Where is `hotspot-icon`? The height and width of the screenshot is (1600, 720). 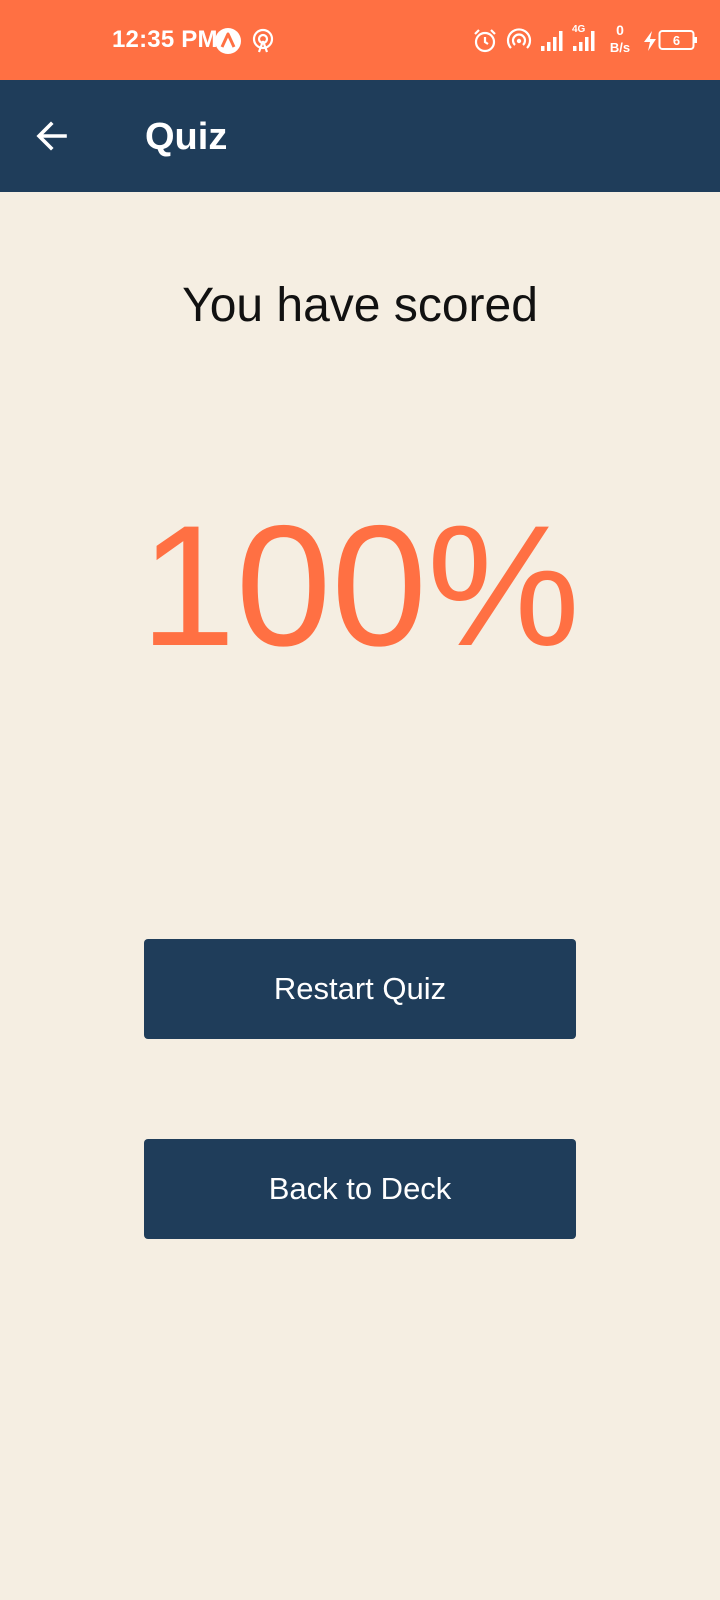
hotspot-icon is located at coordinates (263, 40).